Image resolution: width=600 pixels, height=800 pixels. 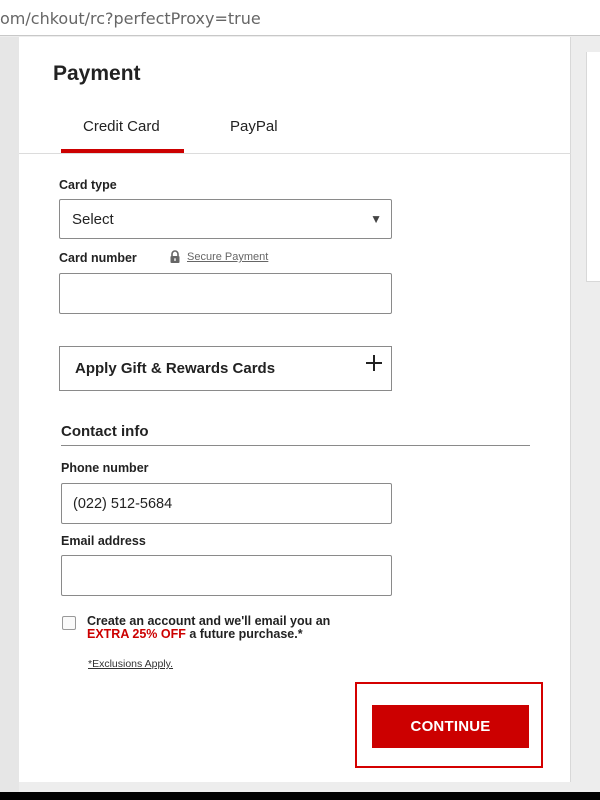 What do you see at coordinates (593, 167) in the screenshot?
I see `order-summary-panel-edge` at bounding box center [593, 167].